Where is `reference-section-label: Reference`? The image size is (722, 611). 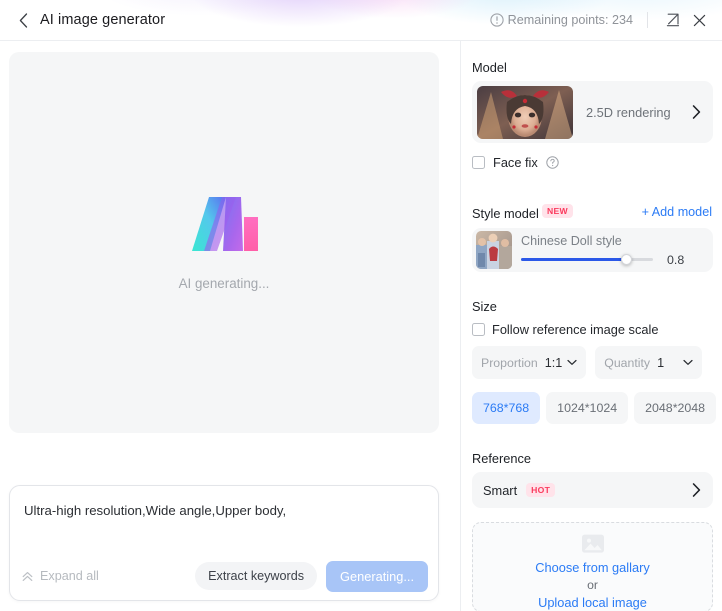
reference-section-label: Reference is located at coordinates (502, 458).